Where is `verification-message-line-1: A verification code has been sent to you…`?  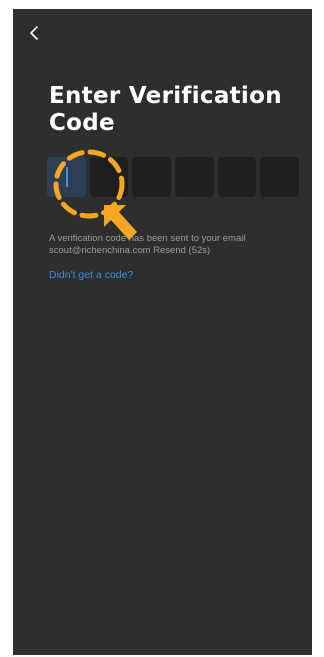 verification-message-line-1: A verification code has been sent to you… is located at coordinates (147, 238).